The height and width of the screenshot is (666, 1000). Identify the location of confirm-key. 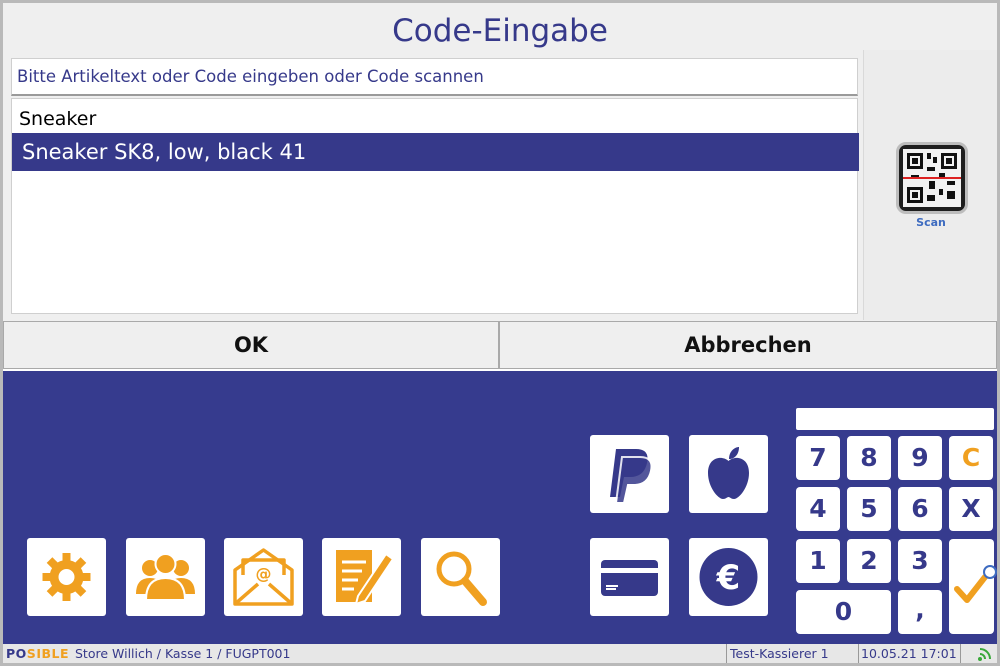
(971, 586).